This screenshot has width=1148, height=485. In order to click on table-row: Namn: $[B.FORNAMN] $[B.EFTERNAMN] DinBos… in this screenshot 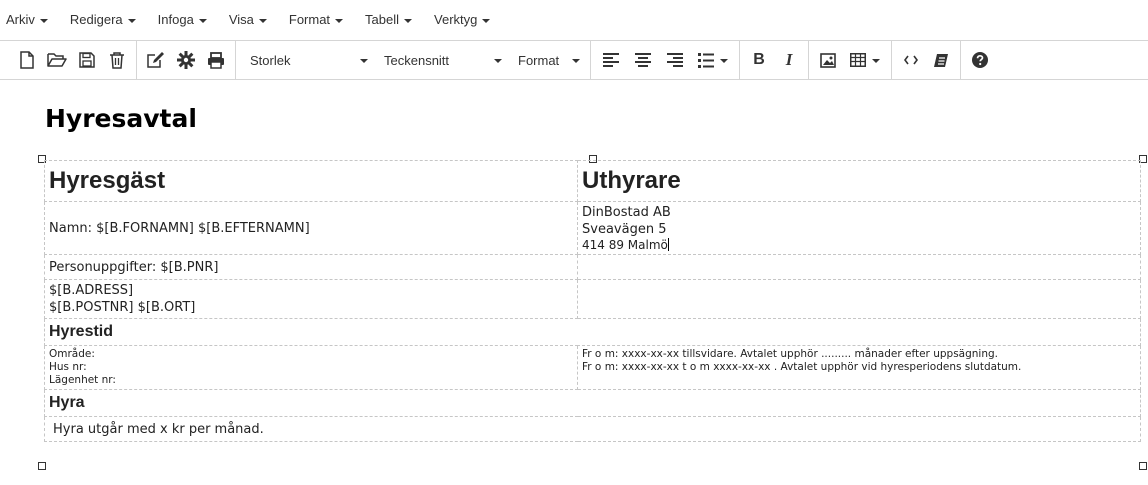, I will do `click(592, 228)`.